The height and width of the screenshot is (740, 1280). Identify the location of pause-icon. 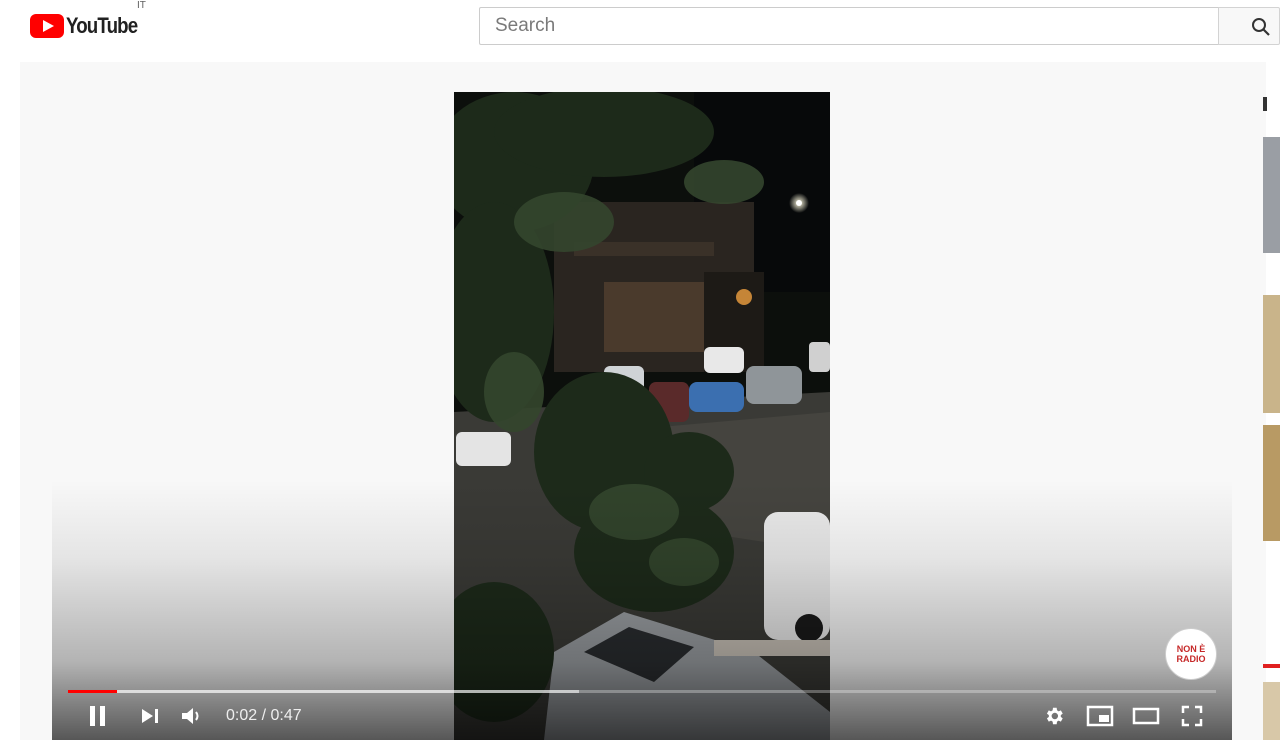
(97, 716).